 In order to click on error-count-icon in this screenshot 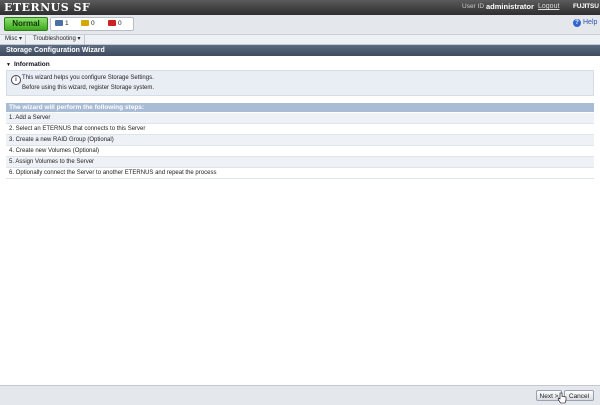, I will do `click(112, 23)`.